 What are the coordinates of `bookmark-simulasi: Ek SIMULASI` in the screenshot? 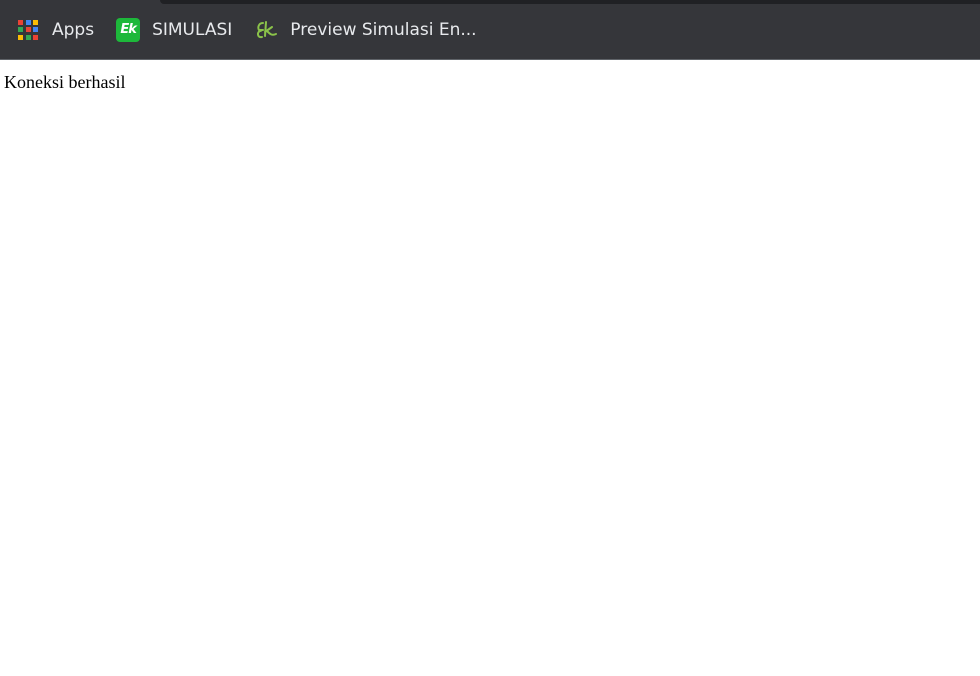 It's located at (174, 30).